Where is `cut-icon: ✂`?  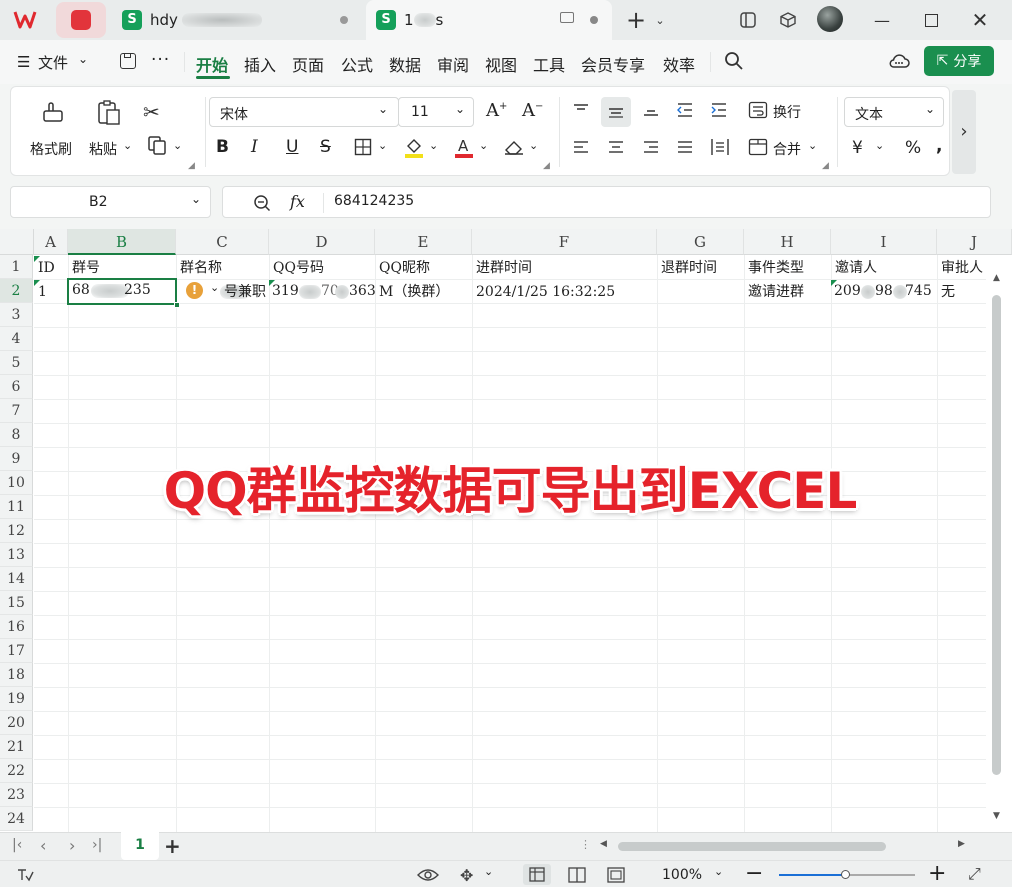
cut-icon: ✂ is located at coordinates (151, 112).